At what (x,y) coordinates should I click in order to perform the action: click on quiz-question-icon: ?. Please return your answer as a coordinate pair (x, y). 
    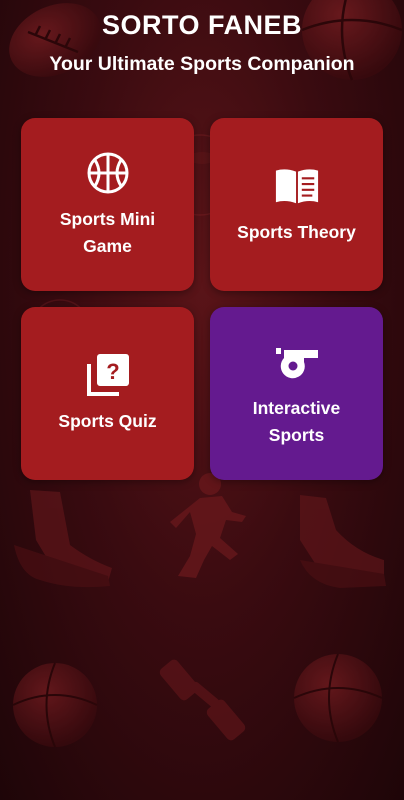
    Looking at the image, I should click on (108, 375).